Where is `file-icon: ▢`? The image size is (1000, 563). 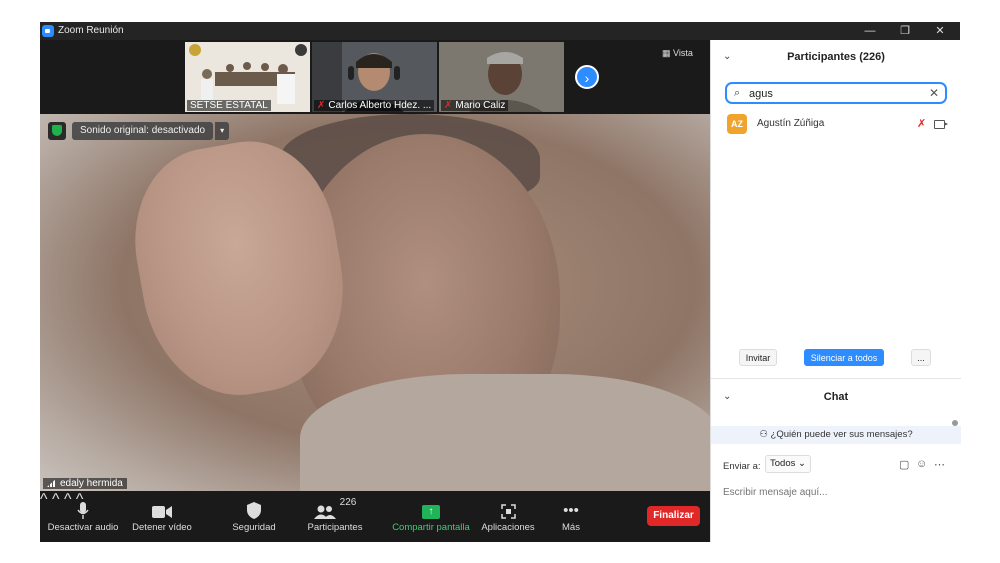 file-icon: ▢ is located at coordinates (904, 464).